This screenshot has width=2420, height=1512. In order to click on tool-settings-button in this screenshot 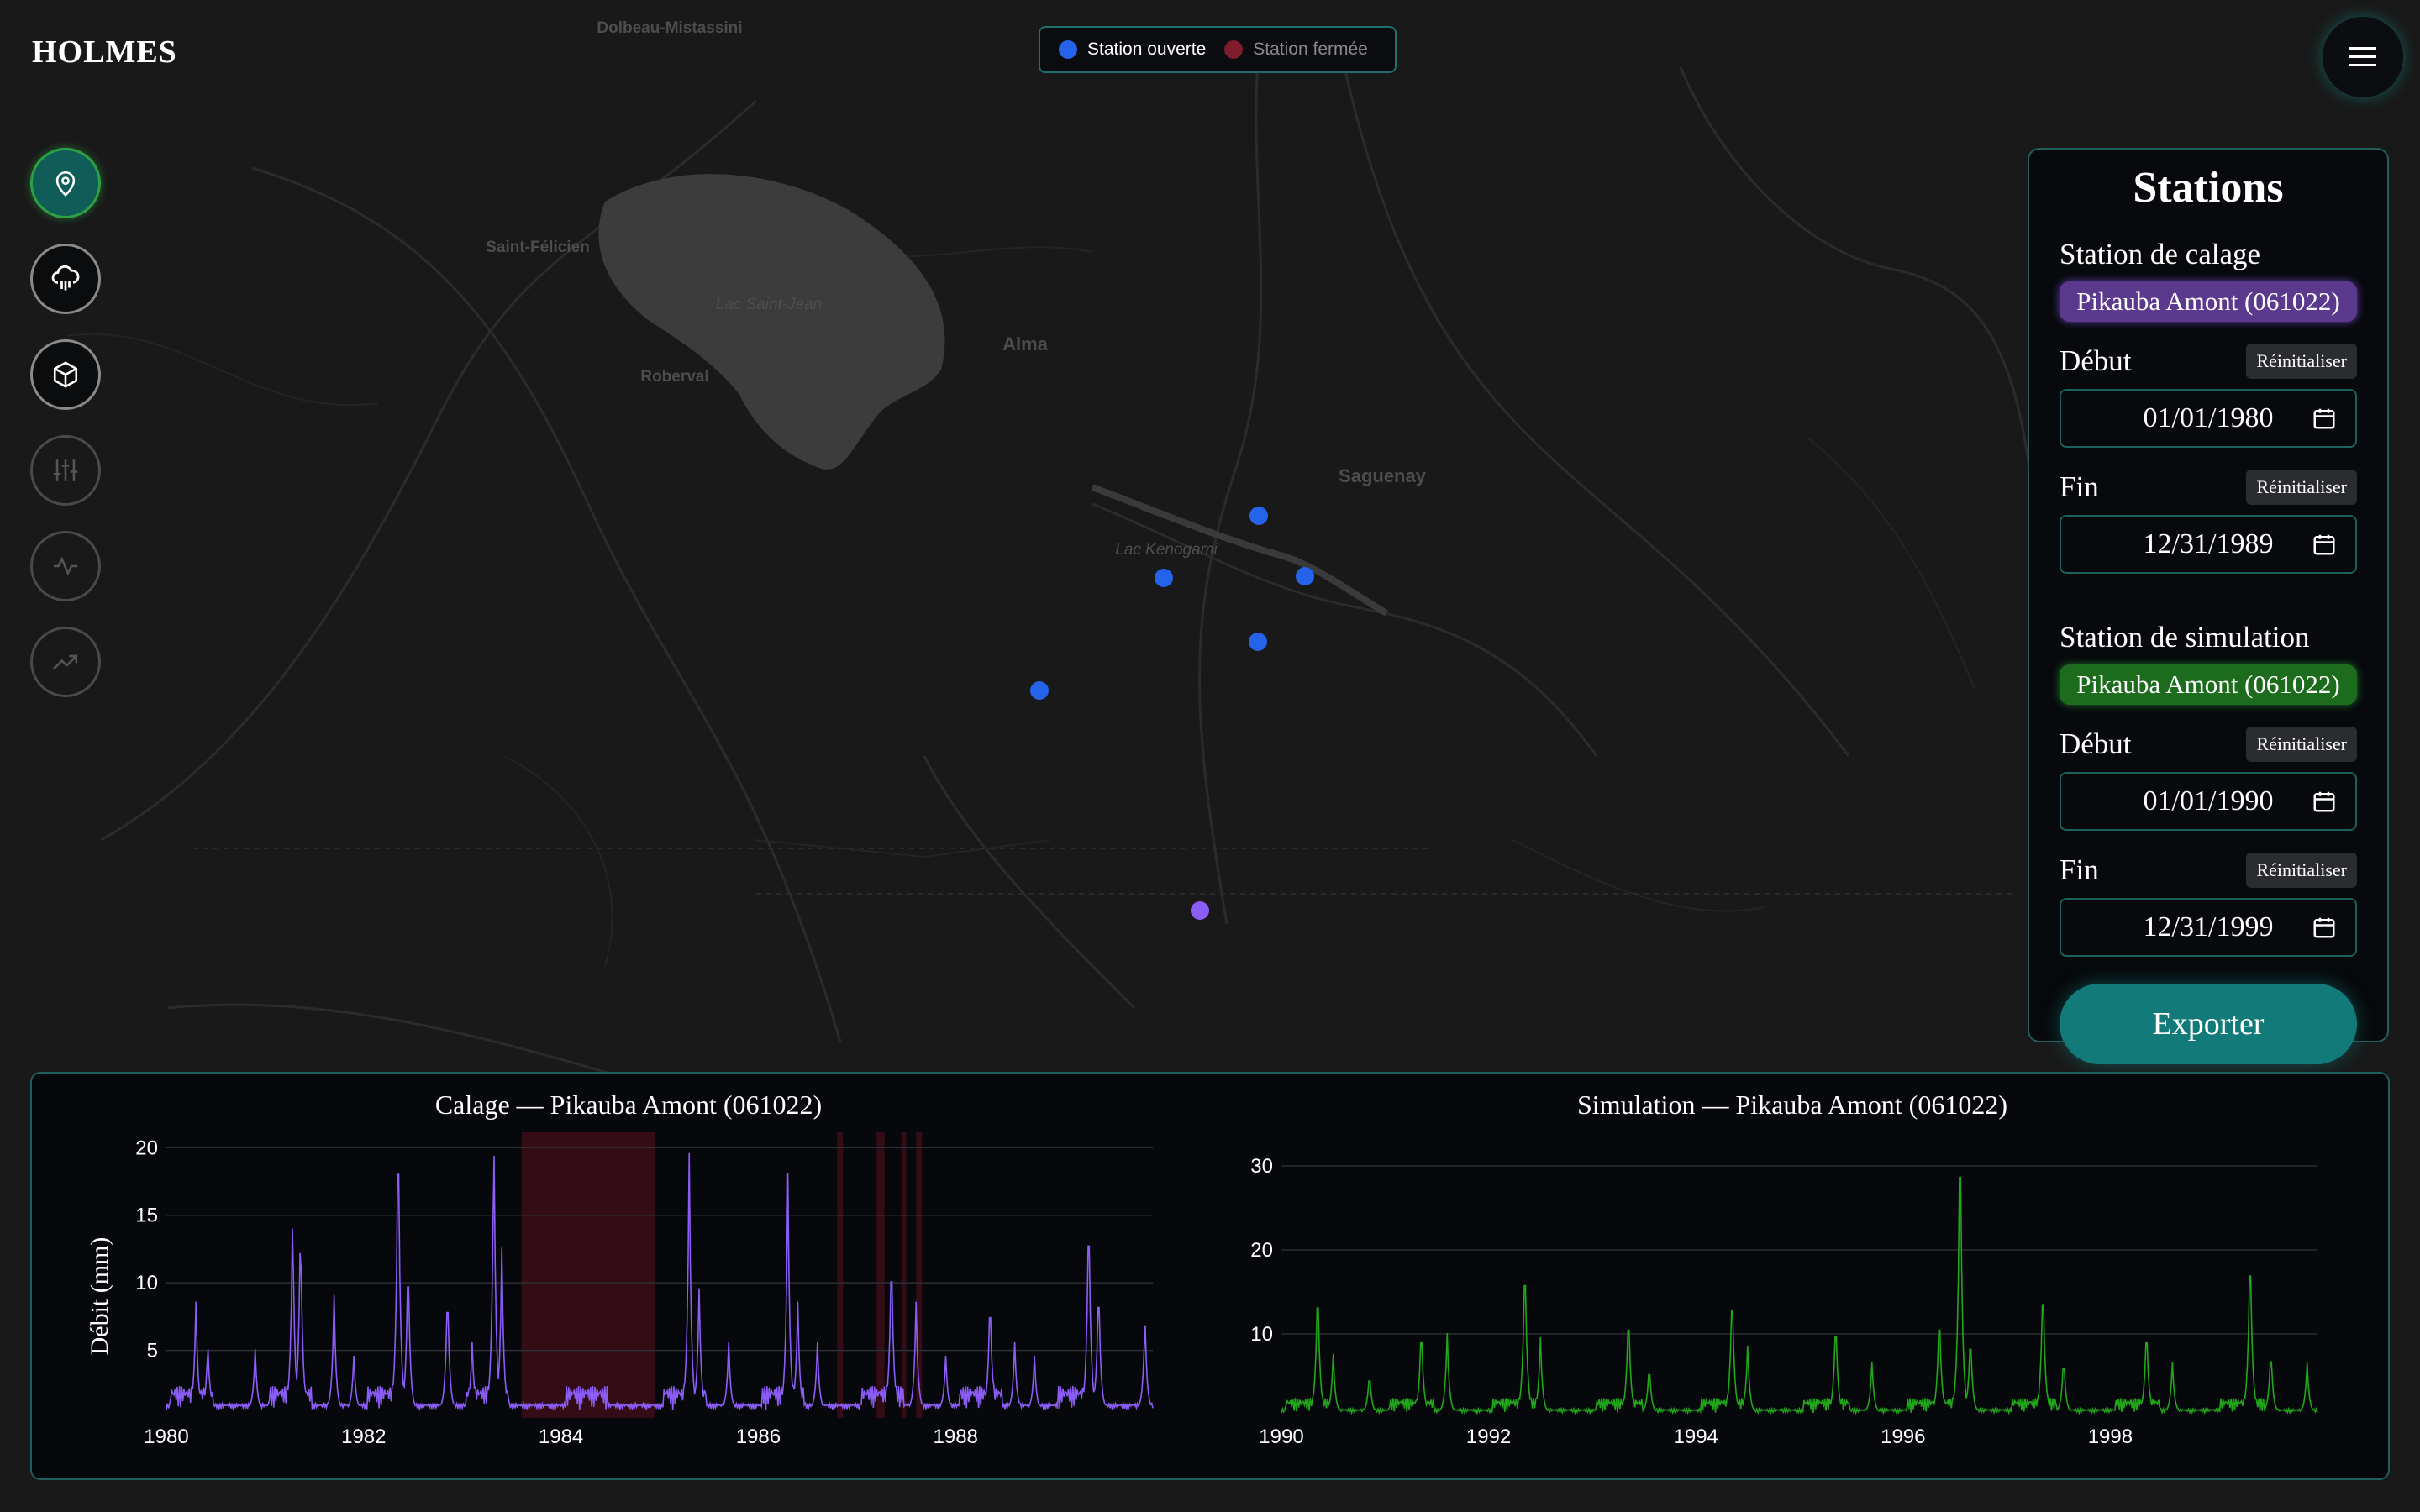, I will do `click(65, 470)`.